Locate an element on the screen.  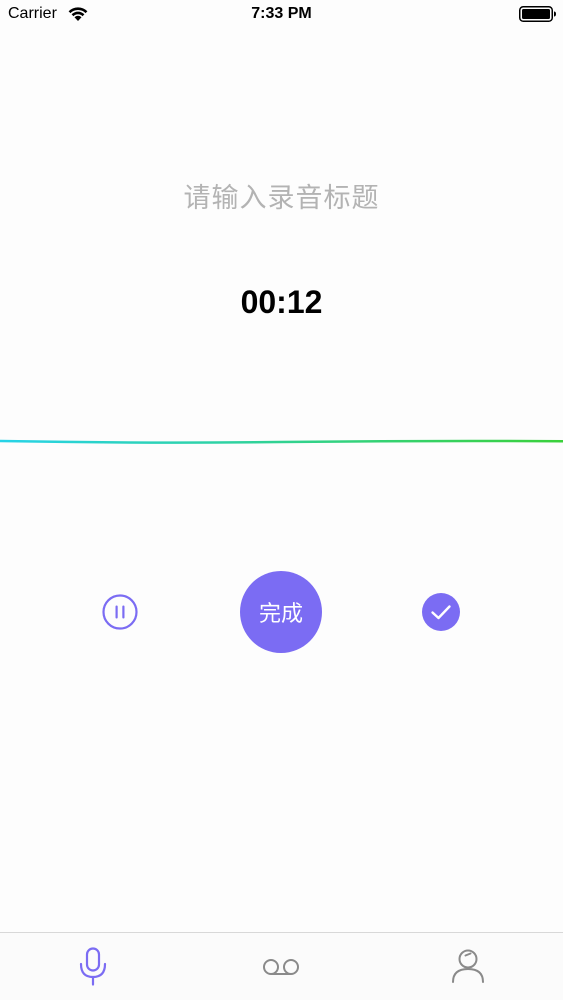
elapsed-timer: 00:12 is located at coordinates (281, 302).